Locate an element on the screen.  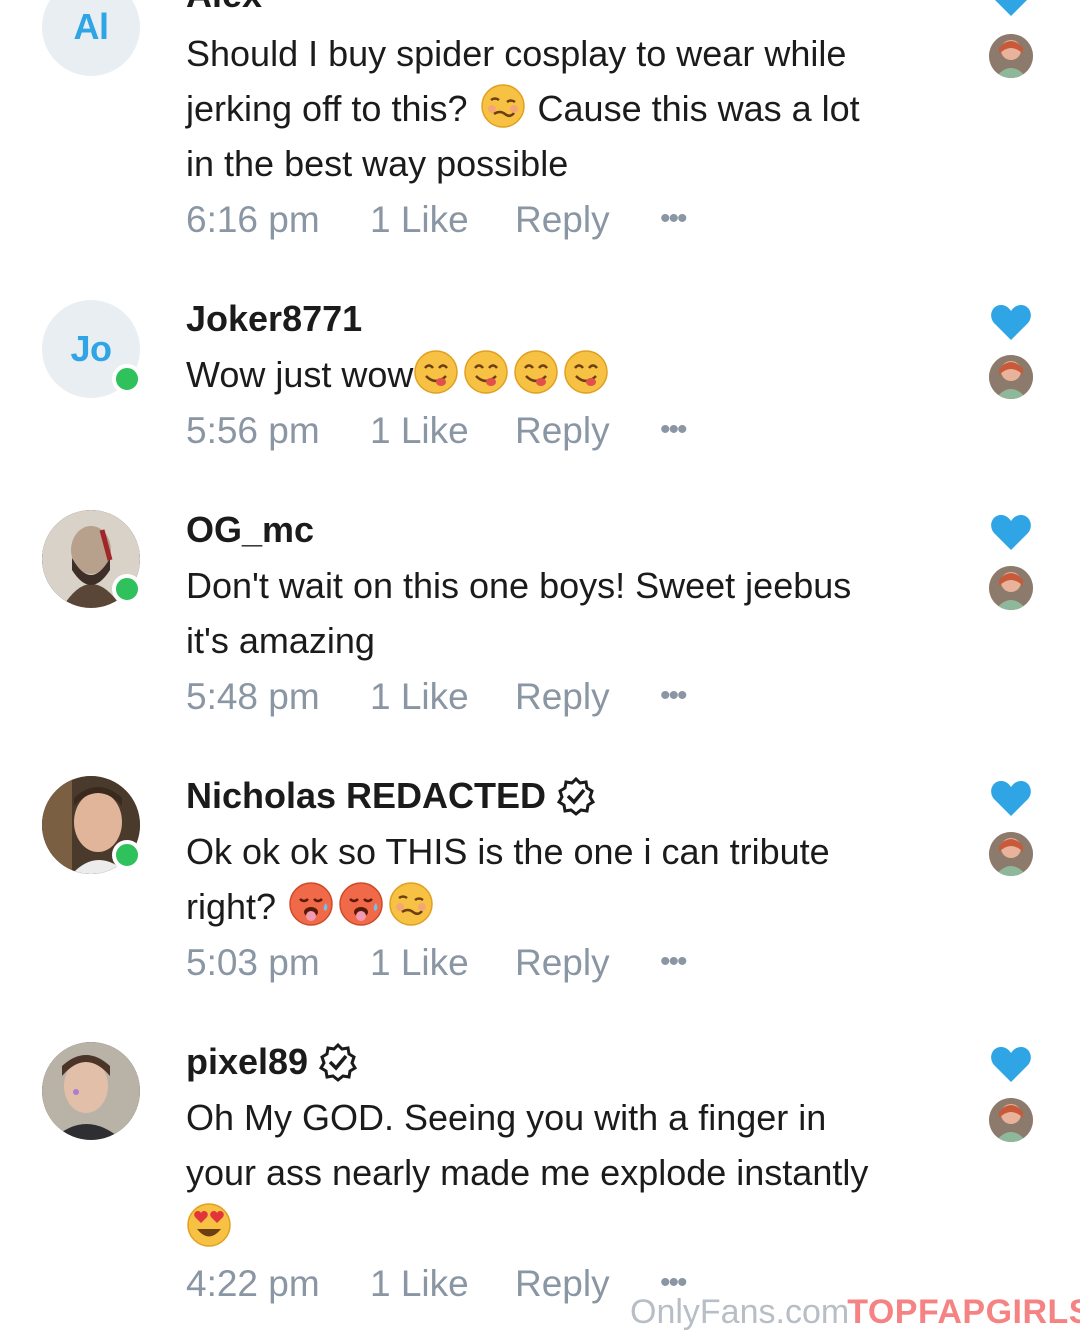
comment-line: right? is located at coordinates (566, 906).